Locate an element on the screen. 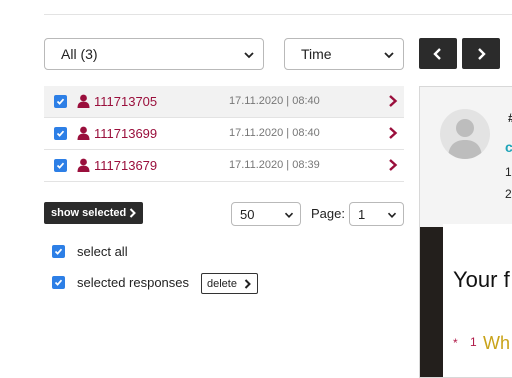 The height and width of the screenshot is (378, 512). delete-label: delete is located at coordinates (222, 283).